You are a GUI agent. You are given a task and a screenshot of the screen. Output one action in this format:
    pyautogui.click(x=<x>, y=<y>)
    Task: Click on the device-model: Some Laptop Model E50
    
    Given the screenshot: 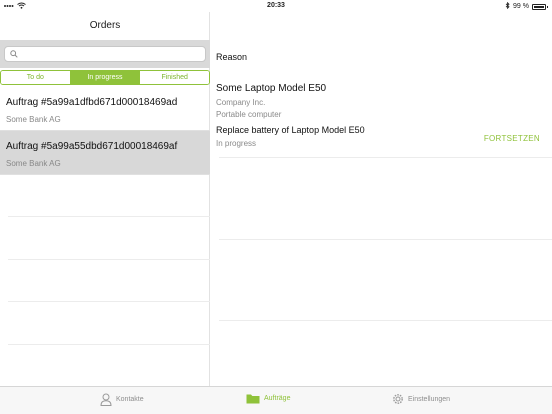 What is the action you would take?
    pyautogui.click(x=271, y=88)
    